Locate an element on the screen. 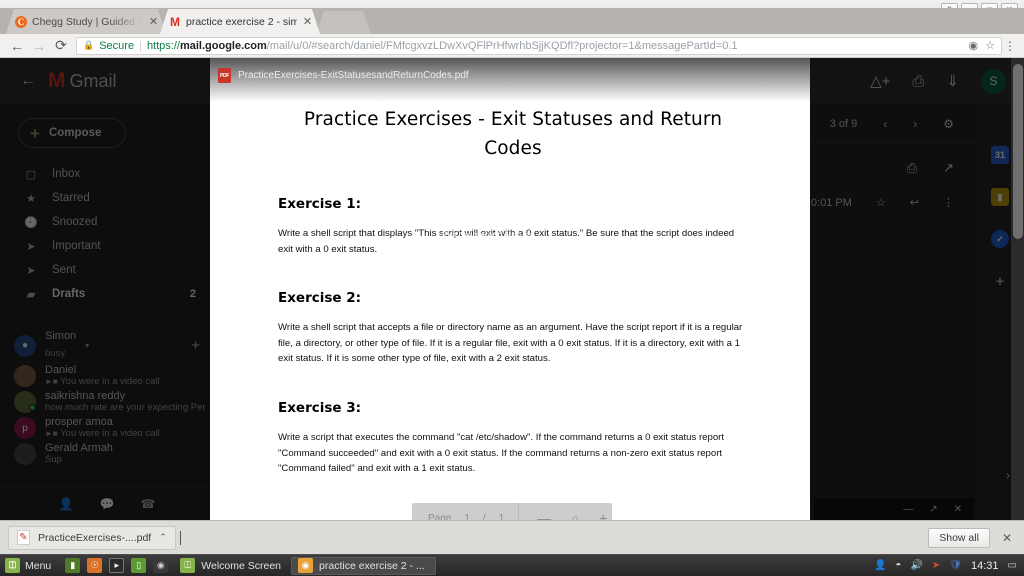 Image resolution: width=1024 pixels, height=576 pixels. user-icon: 👤 is located at coordinates (880, 565).